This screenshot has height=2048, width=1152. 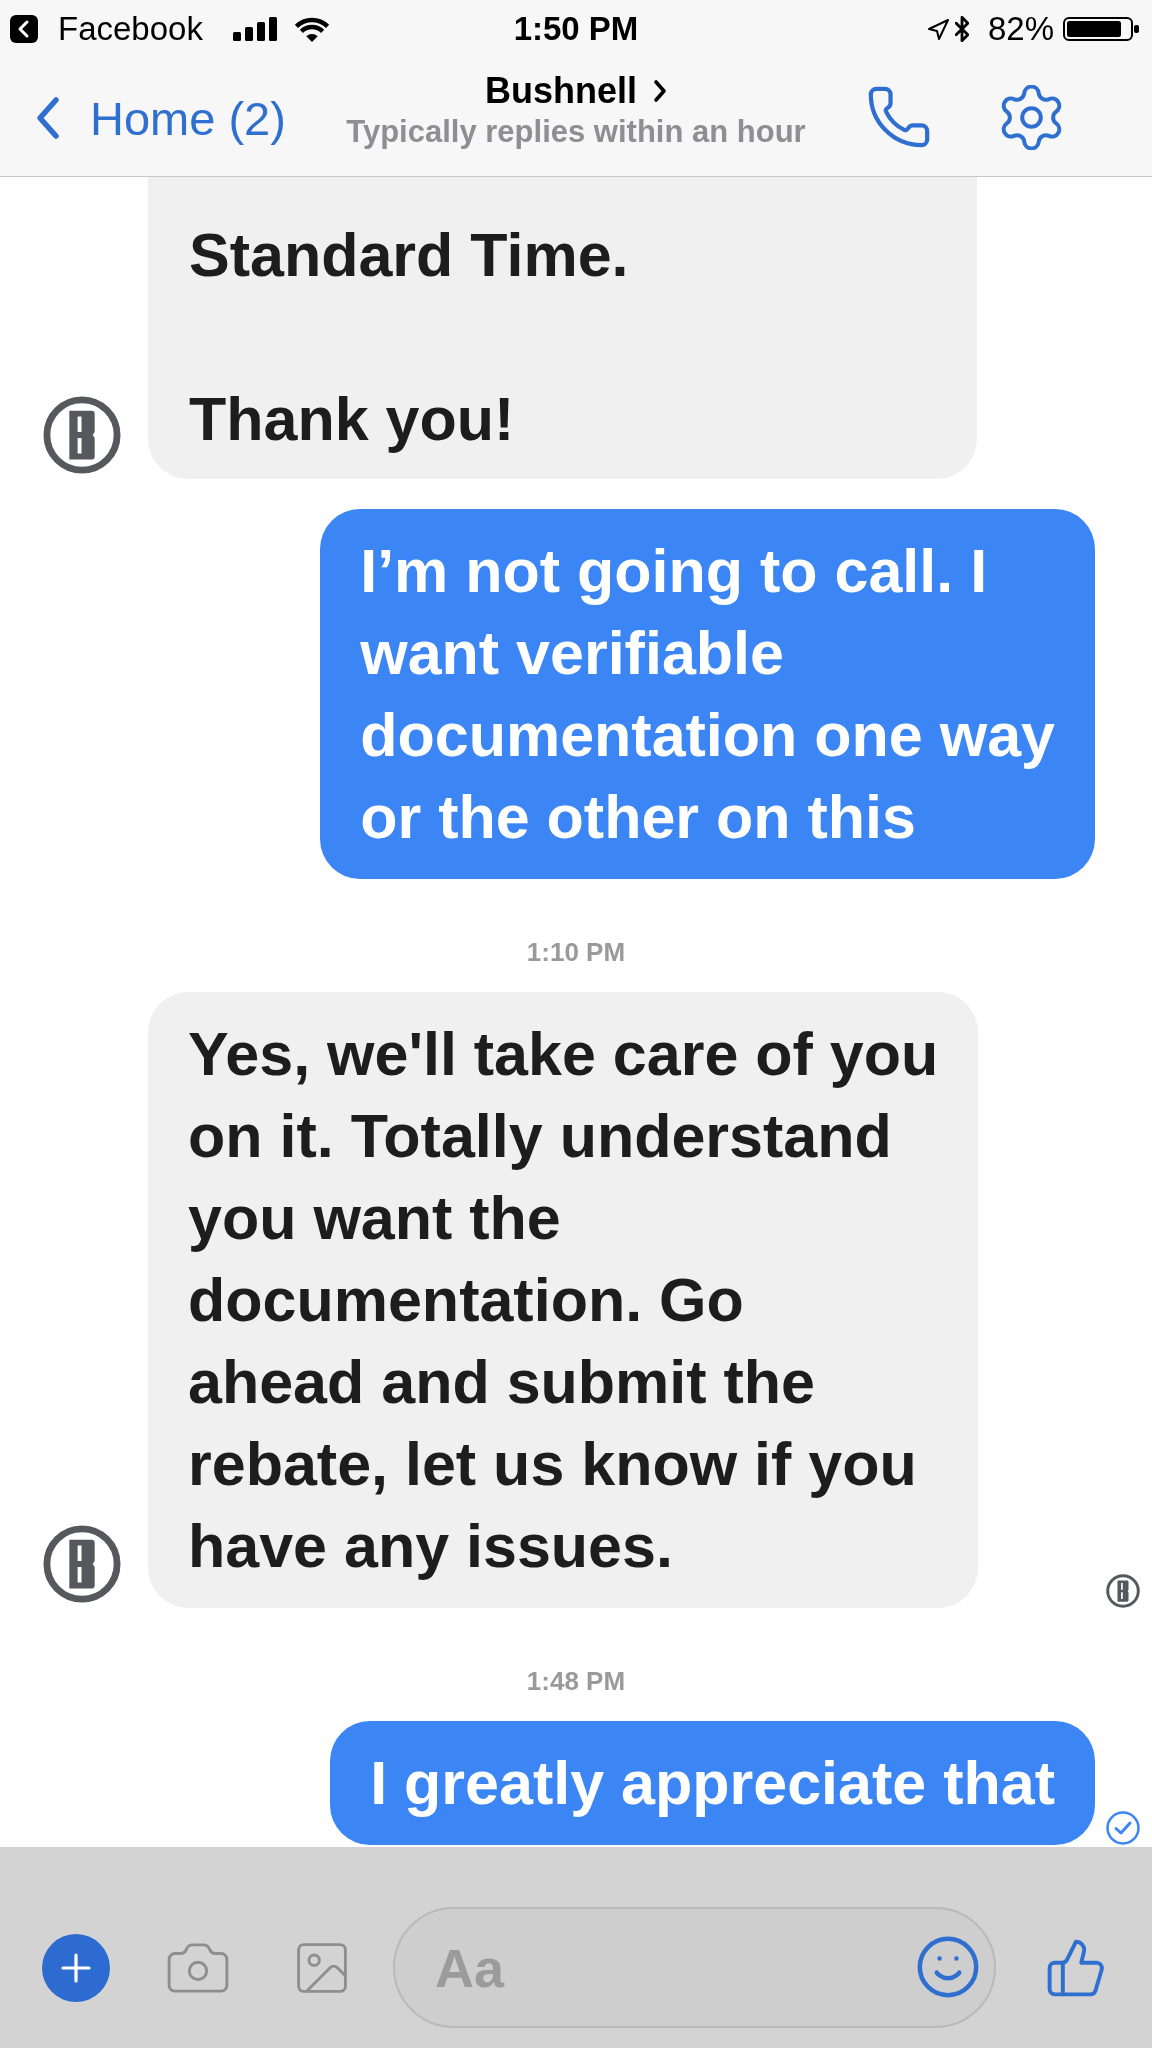 I want to click on chevron-left-icon, so click(x=48, y=118).